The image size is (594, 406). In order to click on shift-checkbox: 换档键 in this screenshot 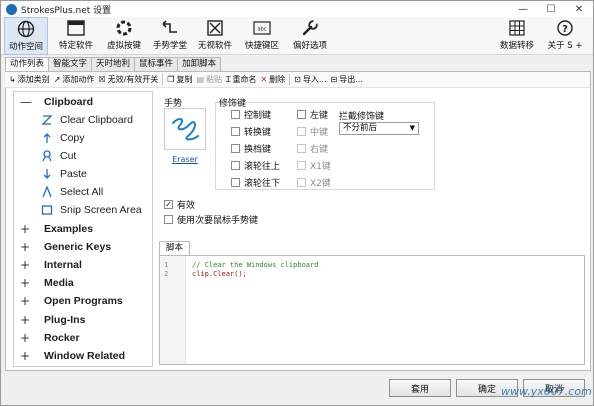, I will do `click(251, 148)`.